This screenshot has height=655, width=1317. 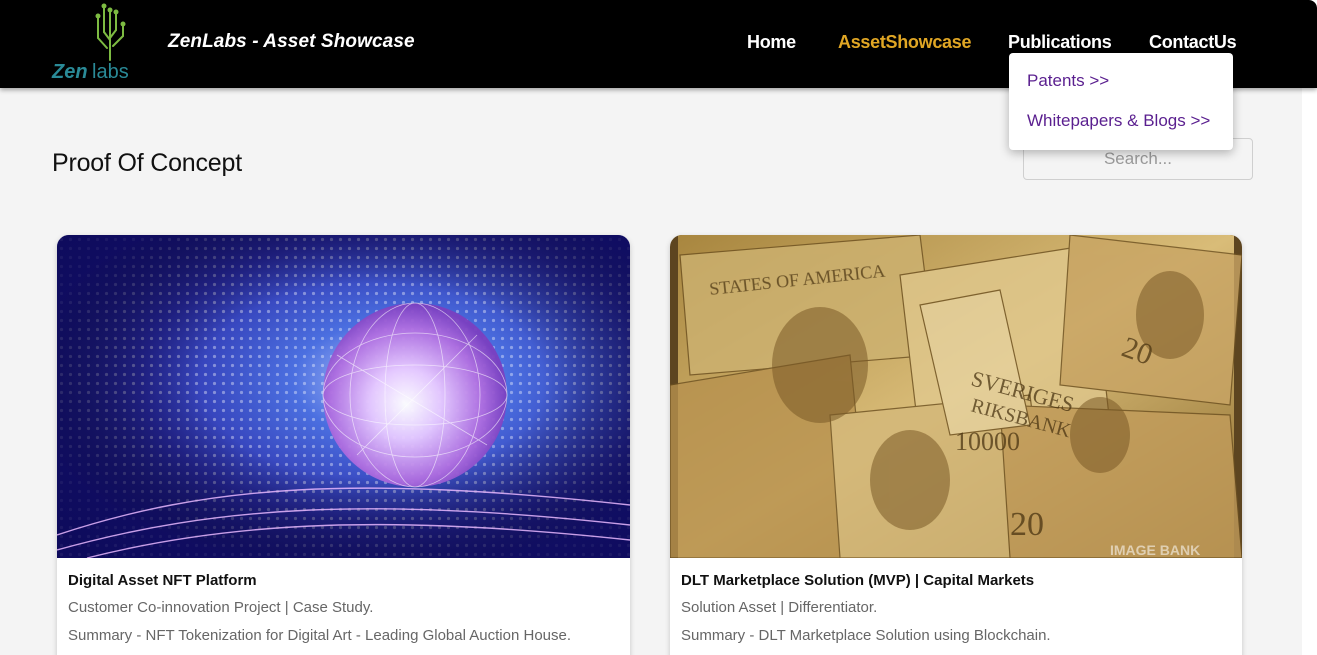 What do you see at coordinates (162, 580) in the screenshot?
I see `card-title: Digital Asset NFT Platform` at bounding box center [162, 580].